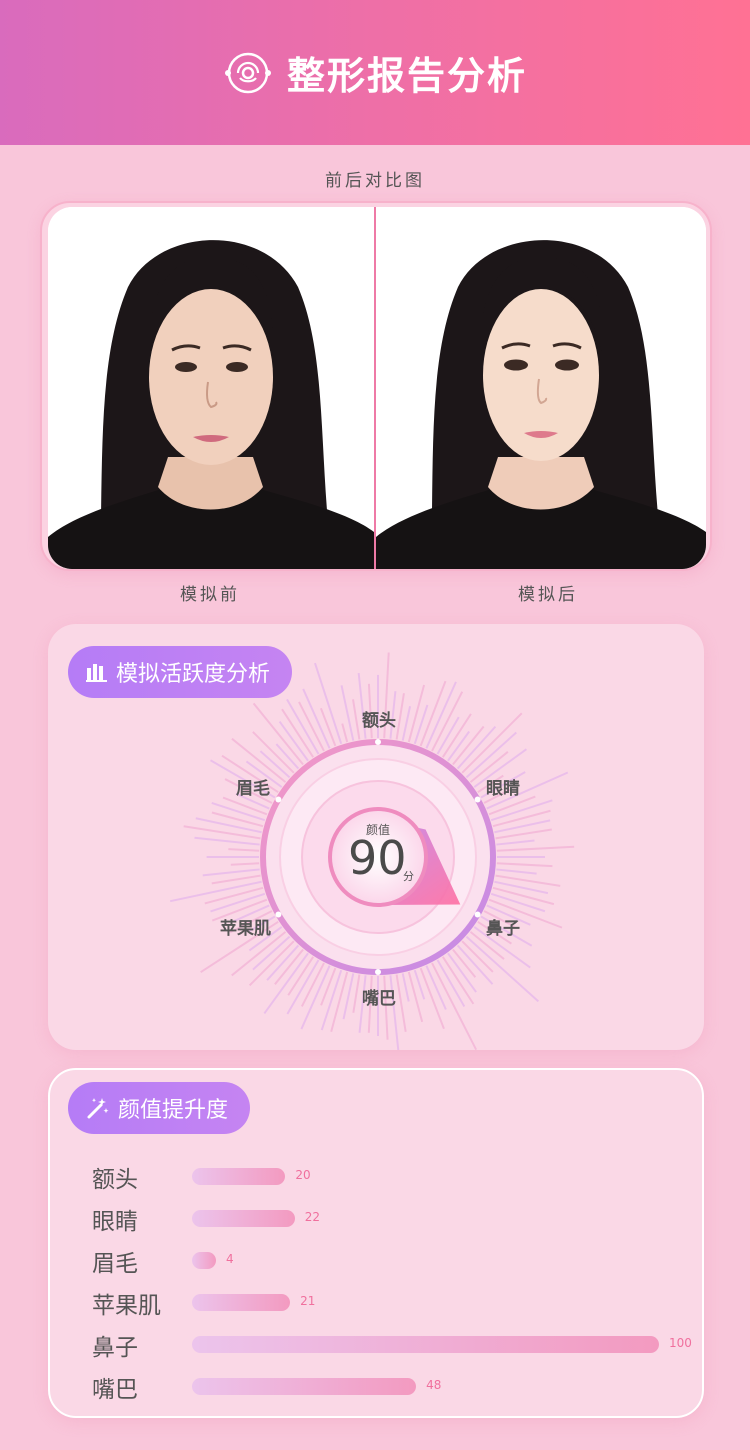 This screenshot has height=1450, width=750. Describe the element at coordinates (379, 999) in the screenshot. I see `radar-label-mouth: 嘴巴` at that location.